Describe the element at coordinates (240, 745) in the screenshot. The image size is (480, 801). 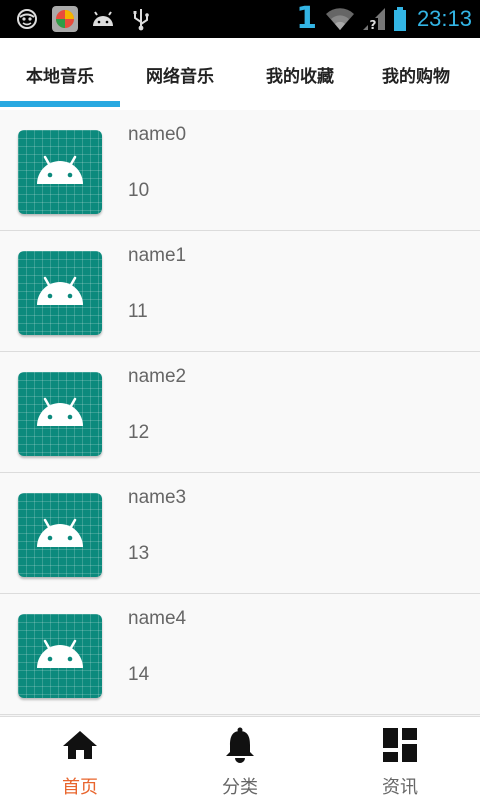
I see `bell-icon` at that location.